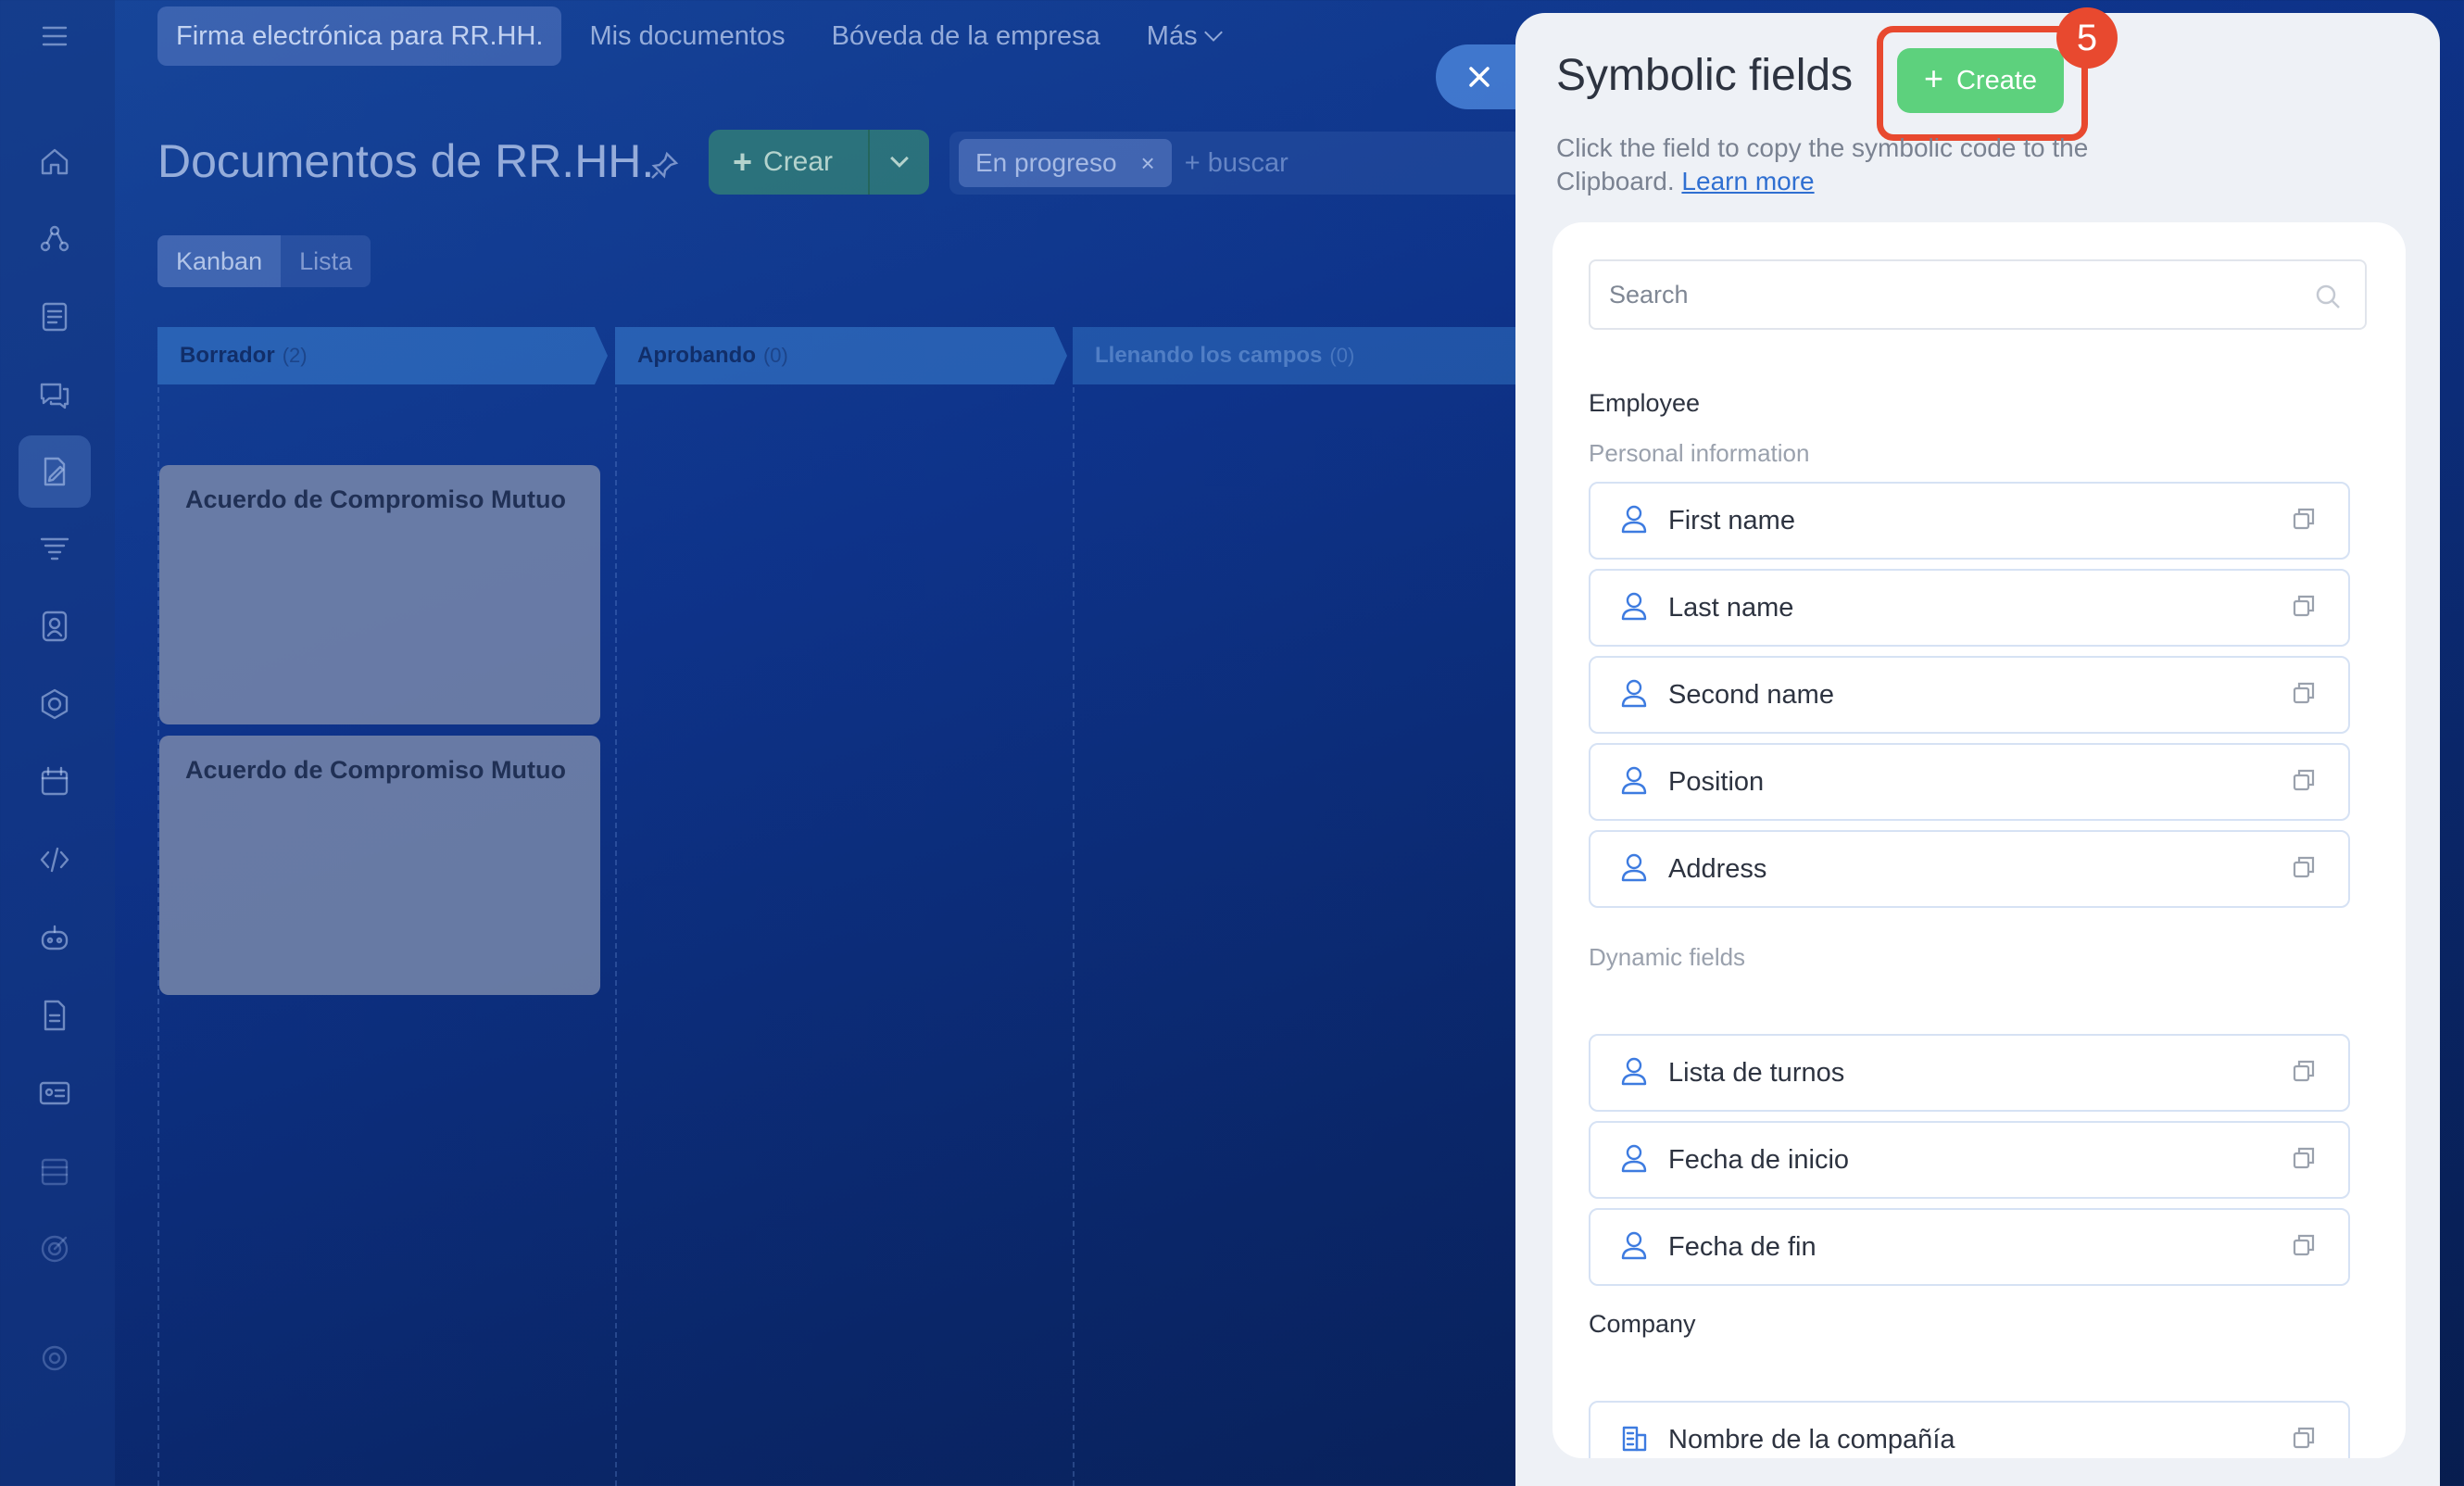  I want to click on field-label: Nombre de la compañía, so click(1811, 1440).